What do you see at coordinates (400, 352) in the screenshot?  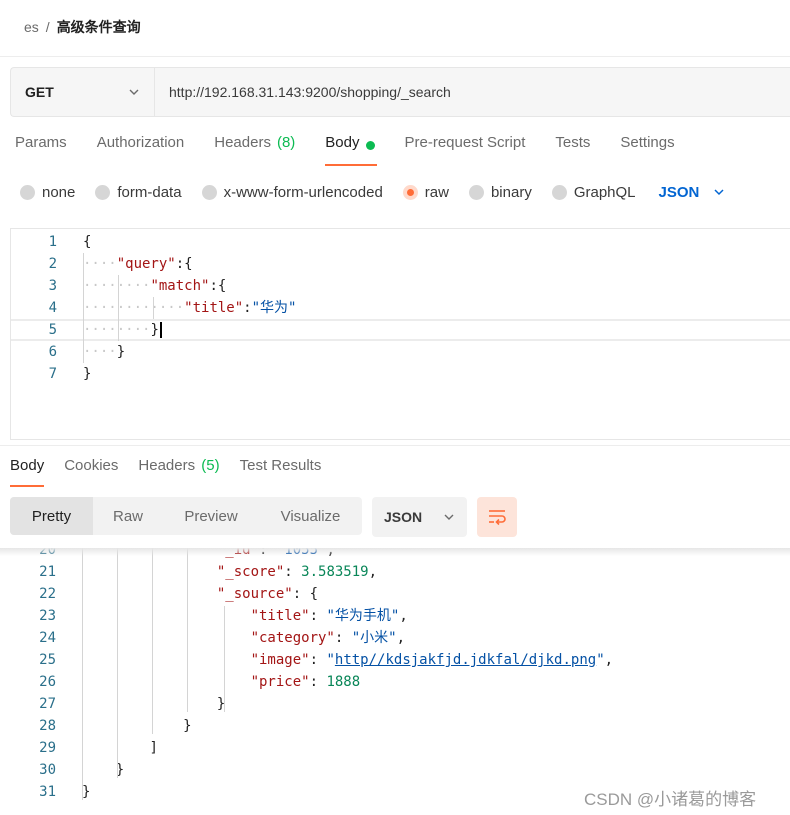 I see `code-line: 6 ····}` at bounding box center [400, 352].